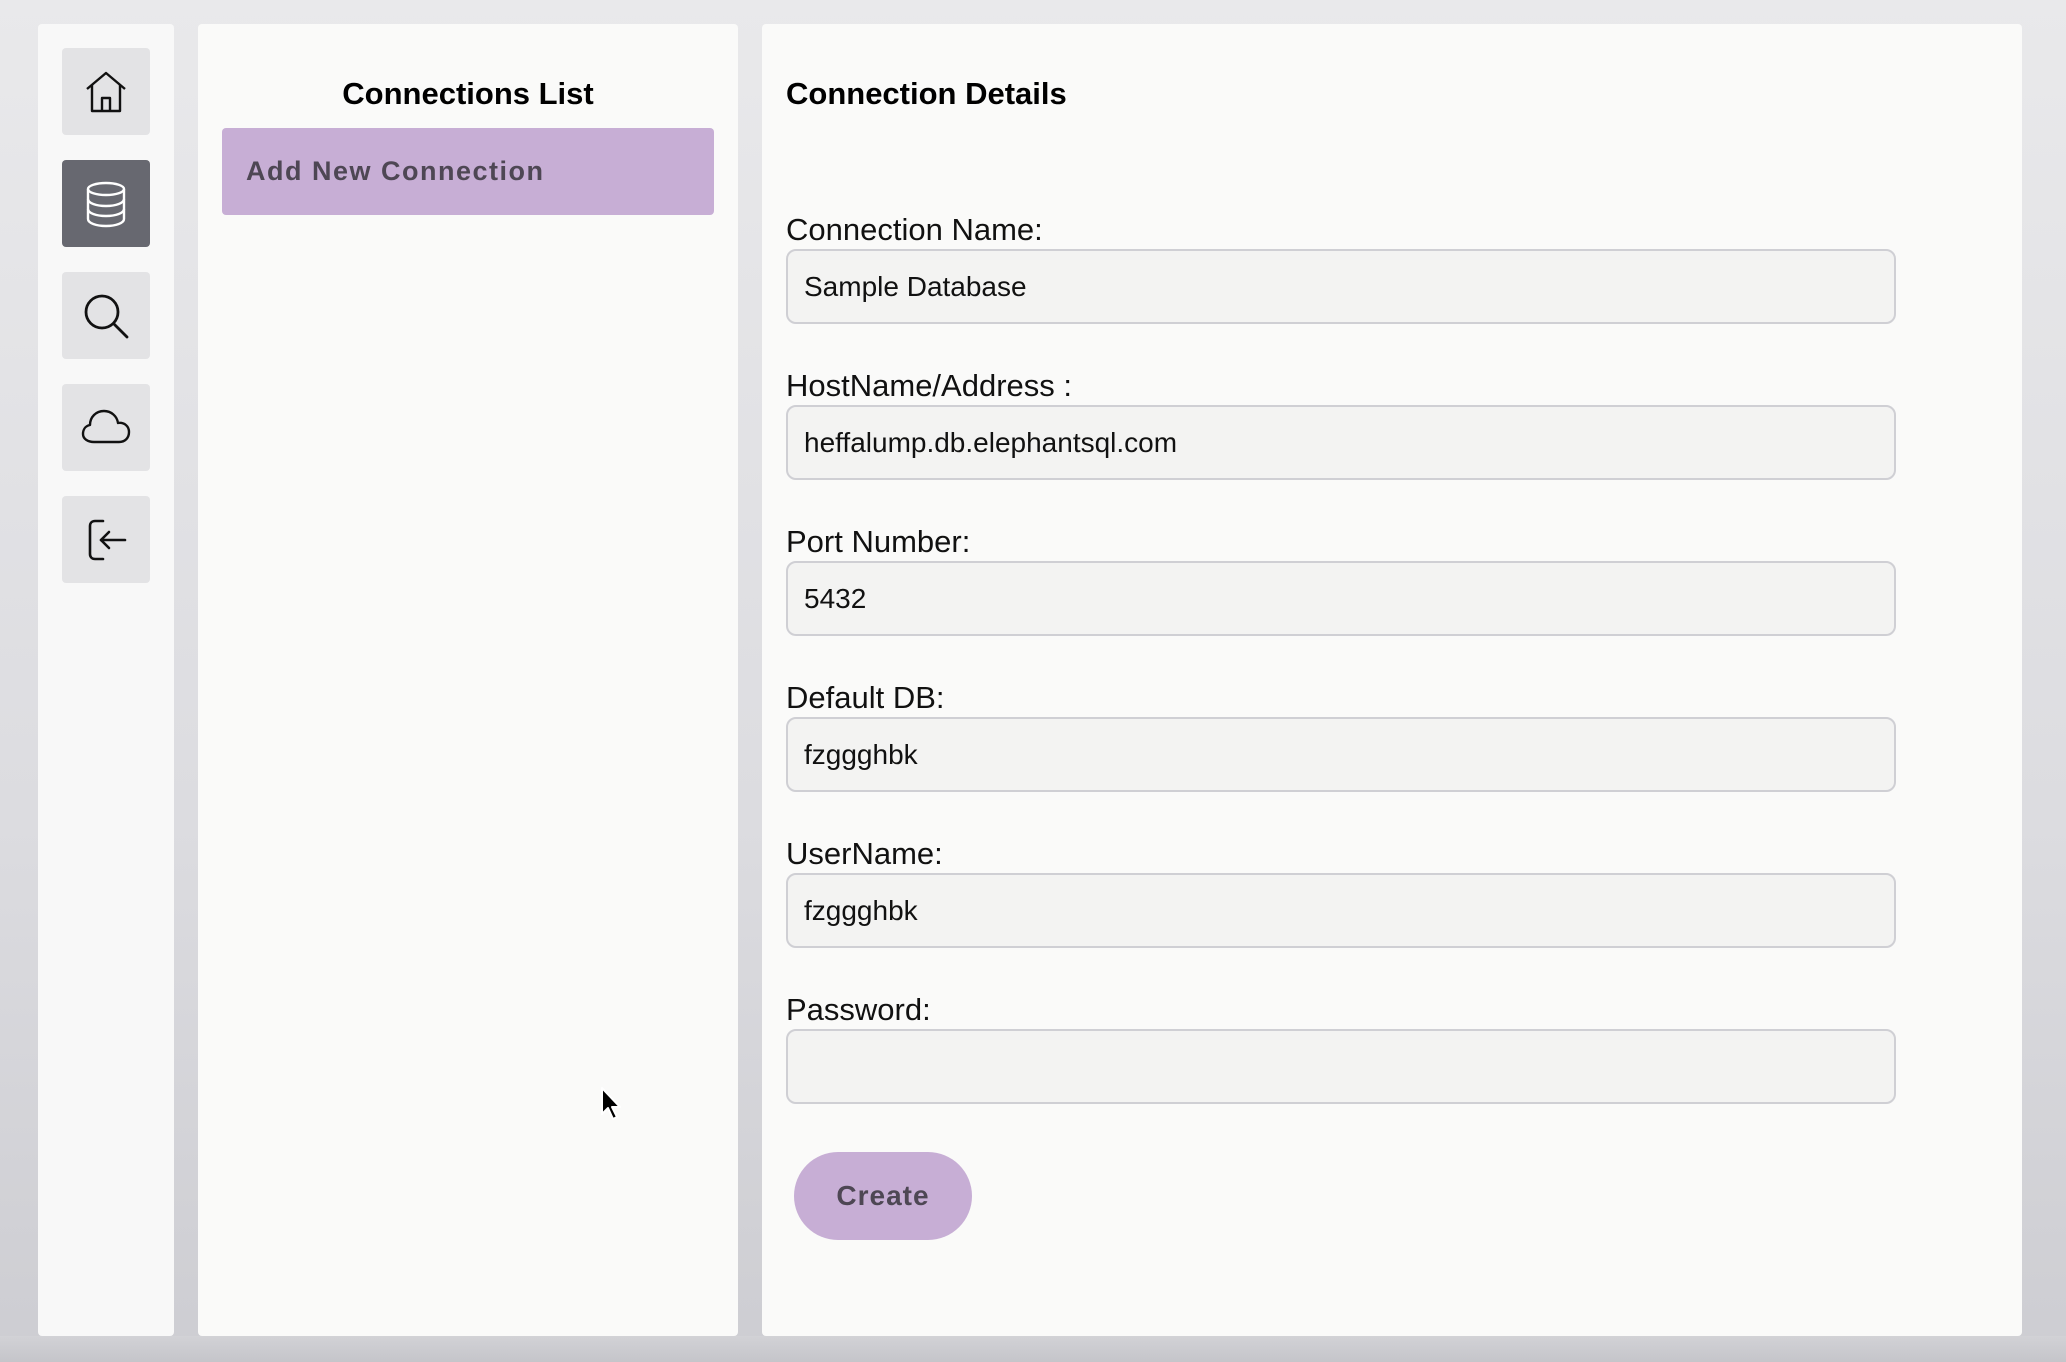 The width and height of the screenshot is (2066, 1362). I want to click on create-button: Create, so click(883, 1196).